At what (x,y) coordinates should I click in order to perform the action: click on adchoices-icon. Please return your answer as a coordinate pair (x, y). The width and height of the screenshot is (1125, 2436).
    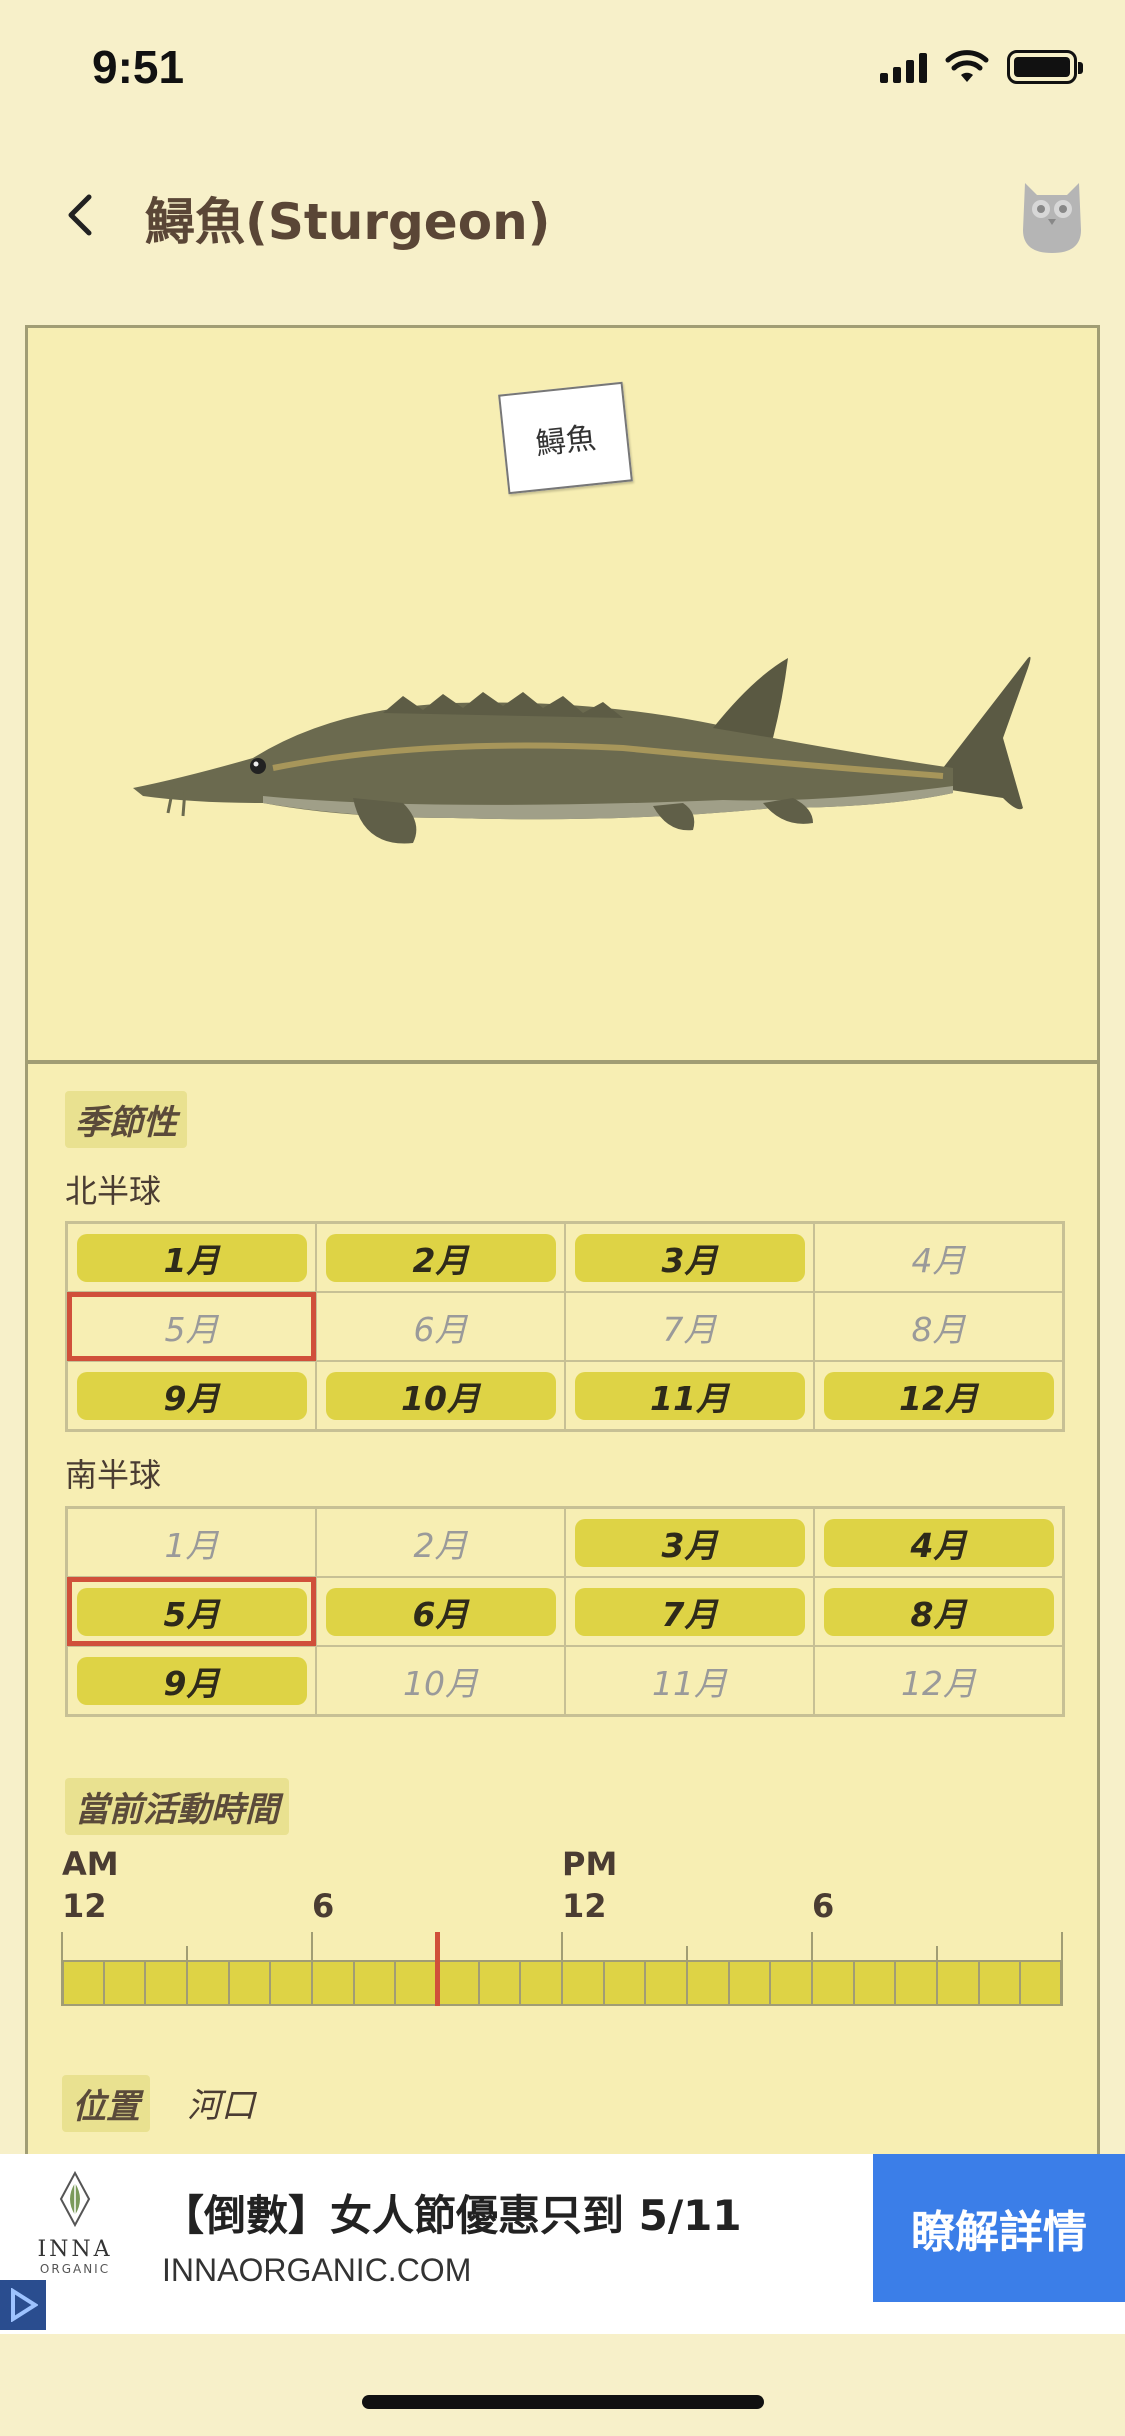
    Looking at the image, I should click on (23, 2305).